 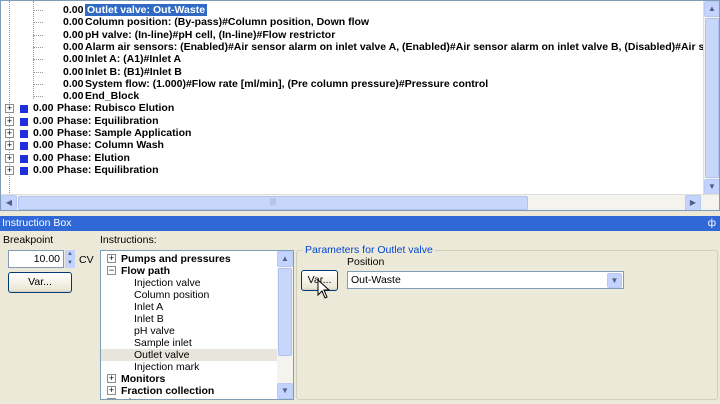 What do you see at coordinates (37, 223) in the screenshot?
I see `instruction-box-title: Instruction Box` at bounding box center [37, 223].